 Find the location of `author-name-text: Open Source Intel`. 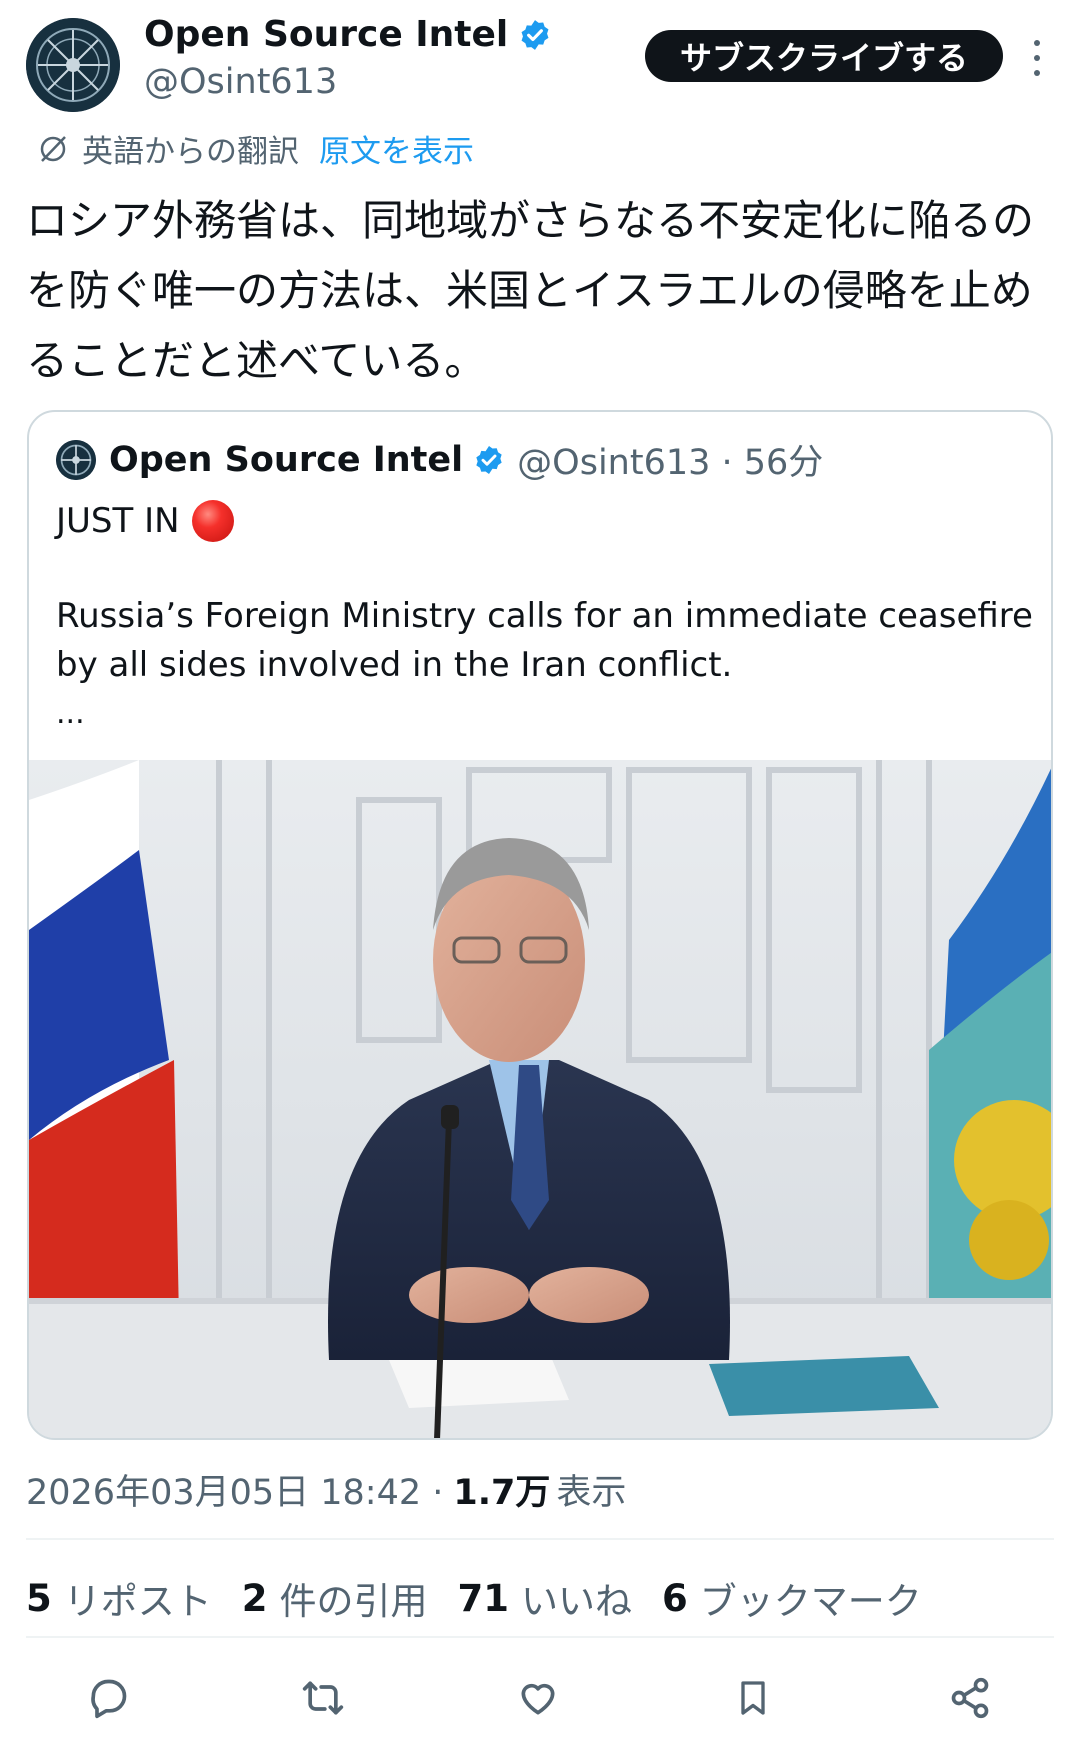

author-name-text: Open Source Intel is located at coordinates (326, 34).